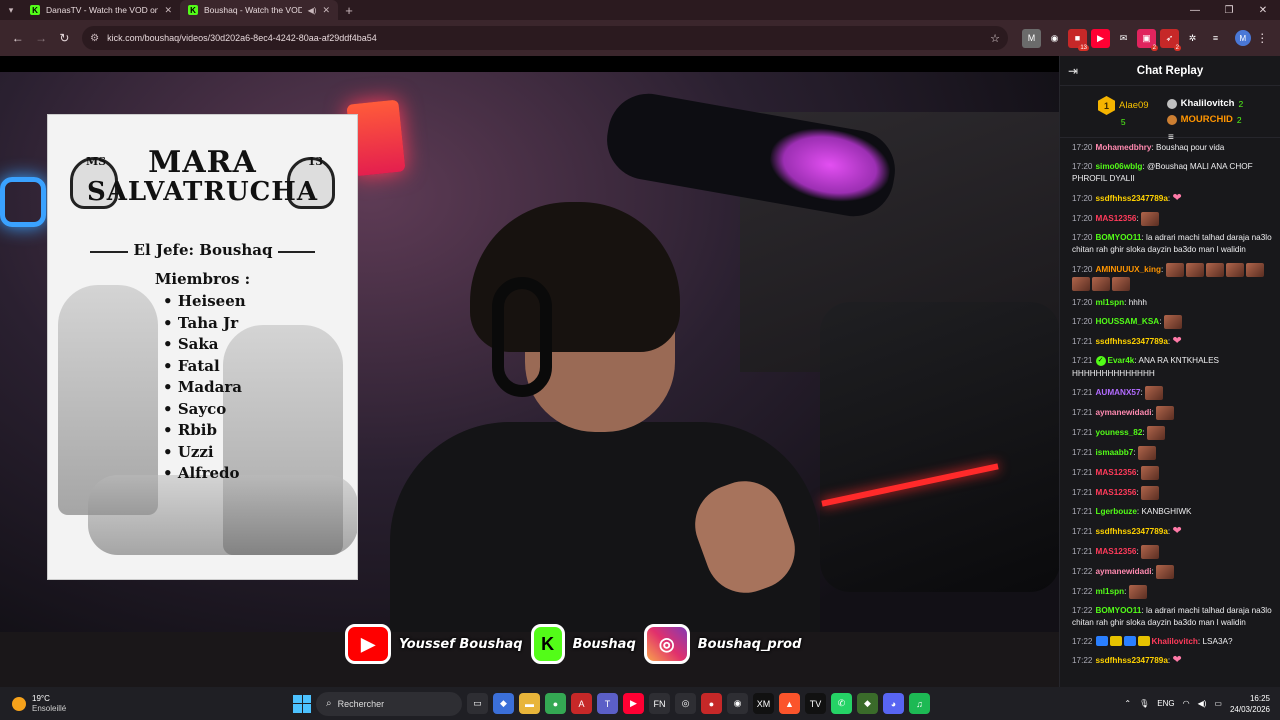 Image resolution: width=1280 pixels, height=720 pixels. I want to click on message-username: ismaabb7, so click(1115, 452).